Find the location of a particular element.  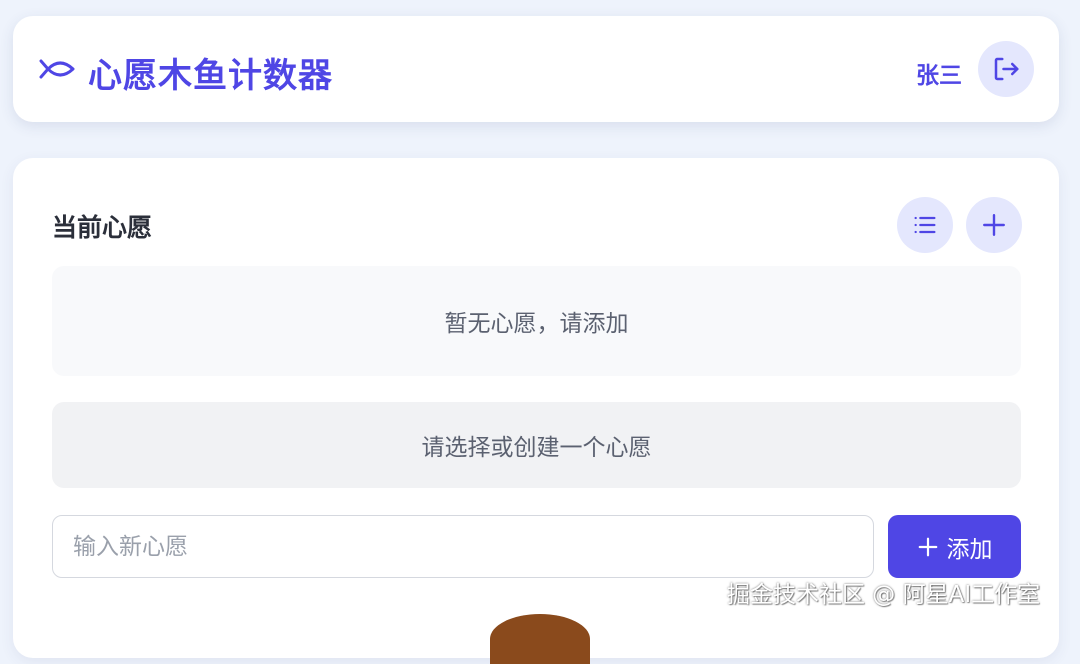

watermark: 掘金技术社区 @ 阿星AI工作室 is located at coordinates (884, 595).